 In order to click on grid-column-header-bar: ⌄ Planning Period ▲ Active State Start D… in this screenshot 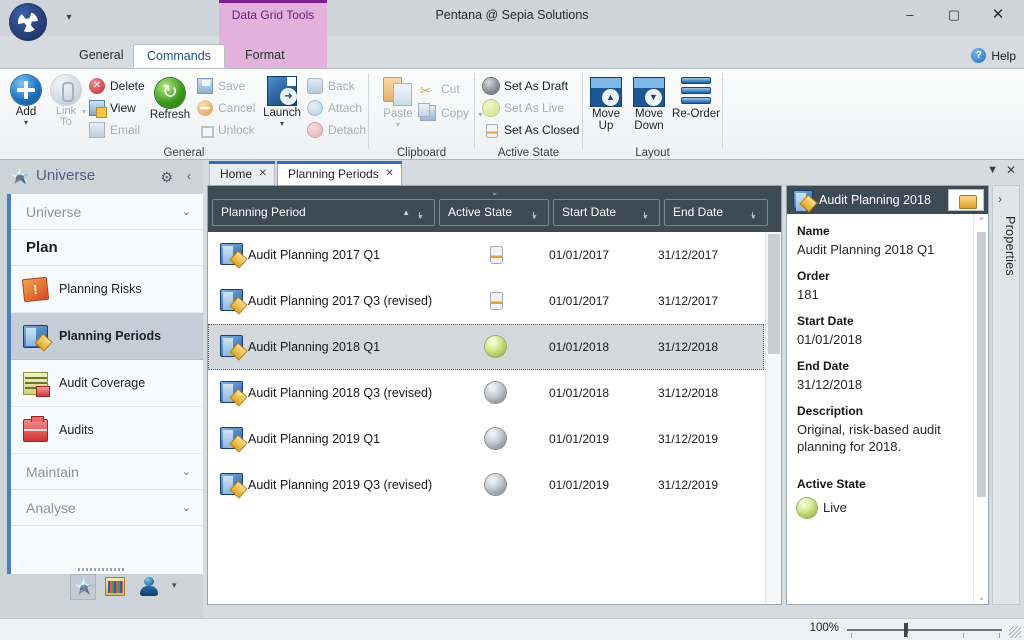, I will do `click(494, 209)`.